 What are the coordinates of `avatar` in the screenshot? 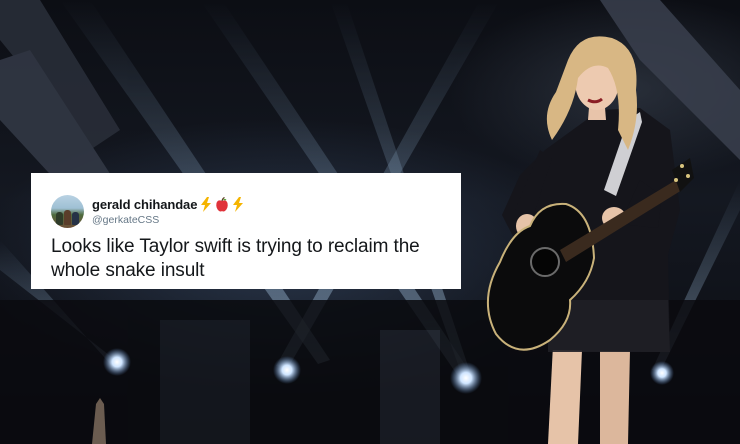 It's located at (67, 211).